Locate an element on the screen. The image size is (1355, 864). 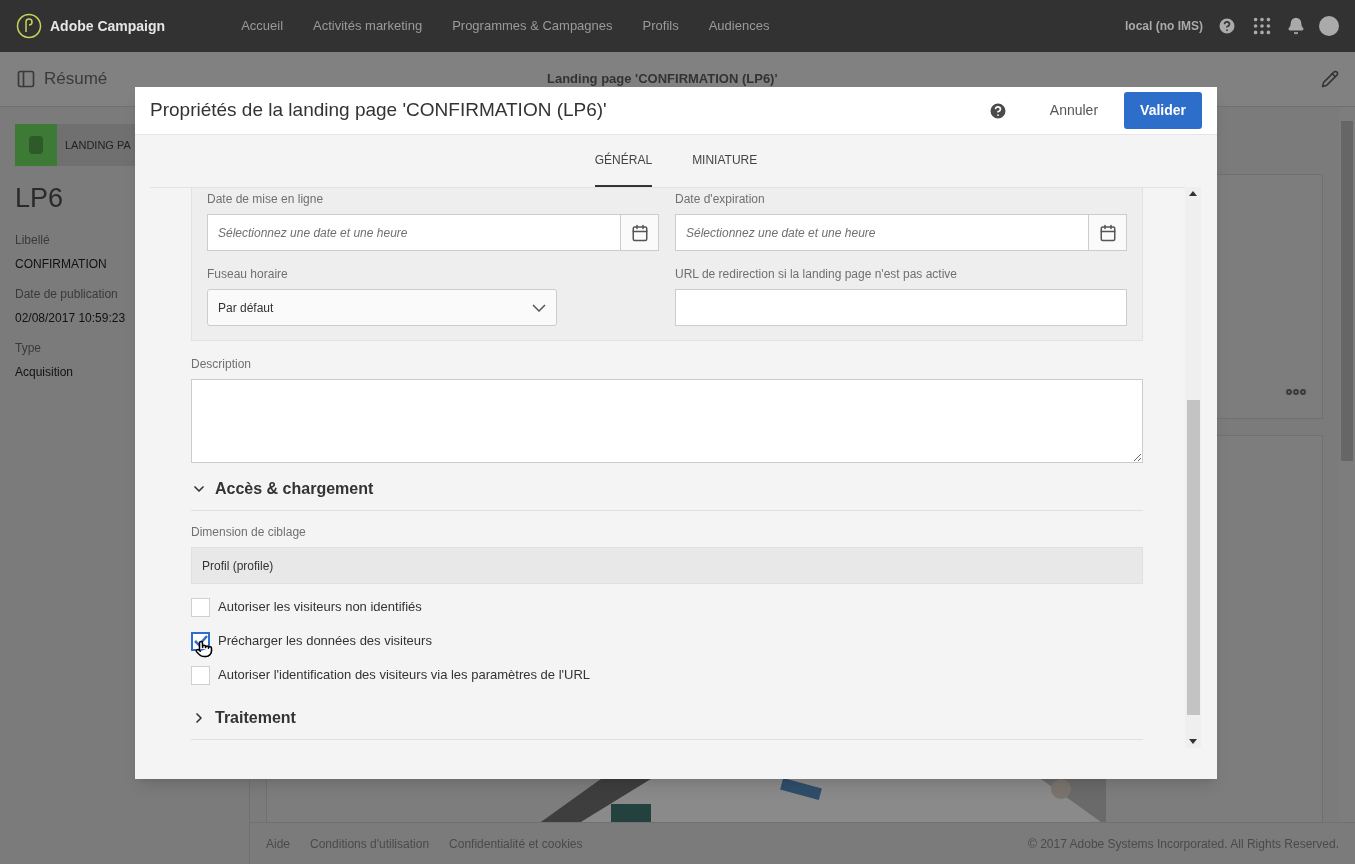
description-field is located at coordinates (667, 421).